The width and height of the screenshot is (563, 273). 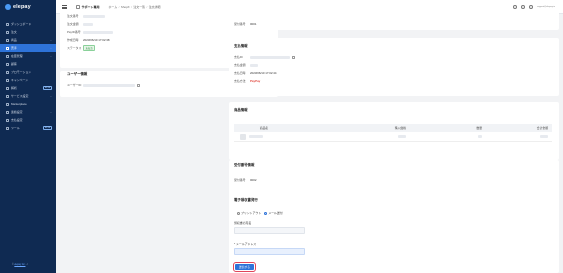 What do you see at coordinates (27, 265) in the screenshot?
I see `external-link-icon: ↗` at bounding box center [27, 265].